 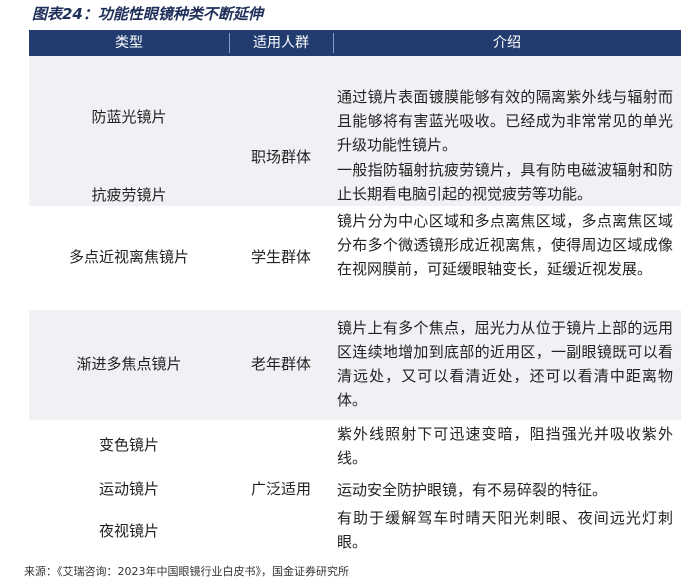 I want to click on type-cell: 运动镜片, so click(x=128, y=489).